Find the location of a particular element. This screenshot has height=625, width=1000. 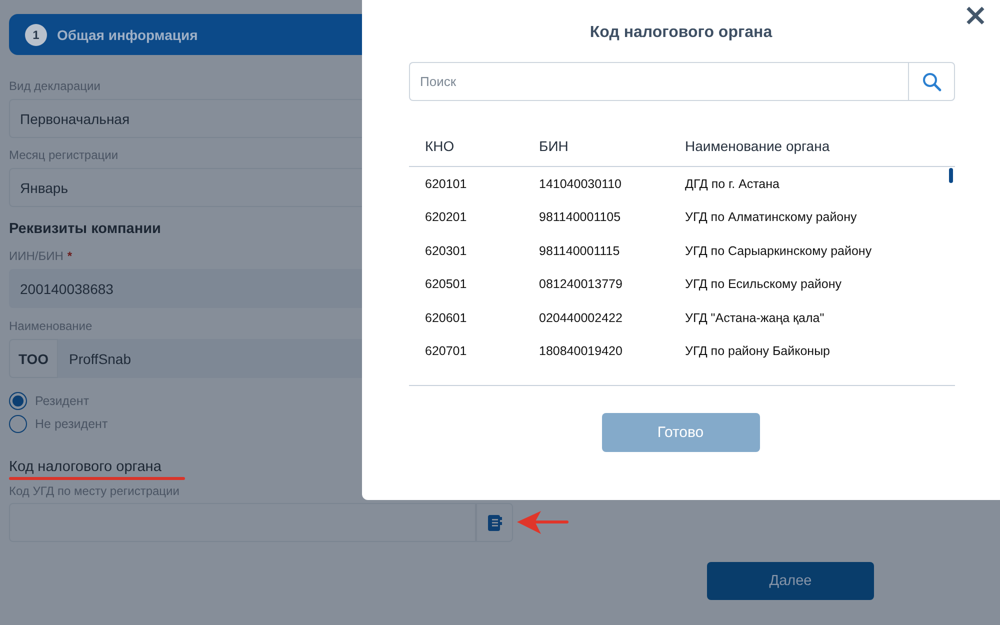

step-title: Общая информация is located at coordinates (127, 34).